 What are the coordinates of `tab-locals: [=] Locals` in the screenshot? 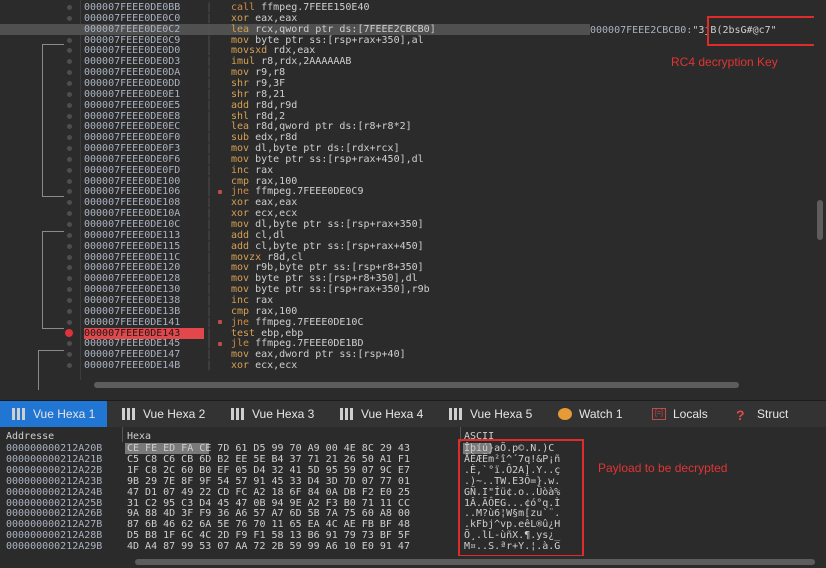 It's located at (682, 414).